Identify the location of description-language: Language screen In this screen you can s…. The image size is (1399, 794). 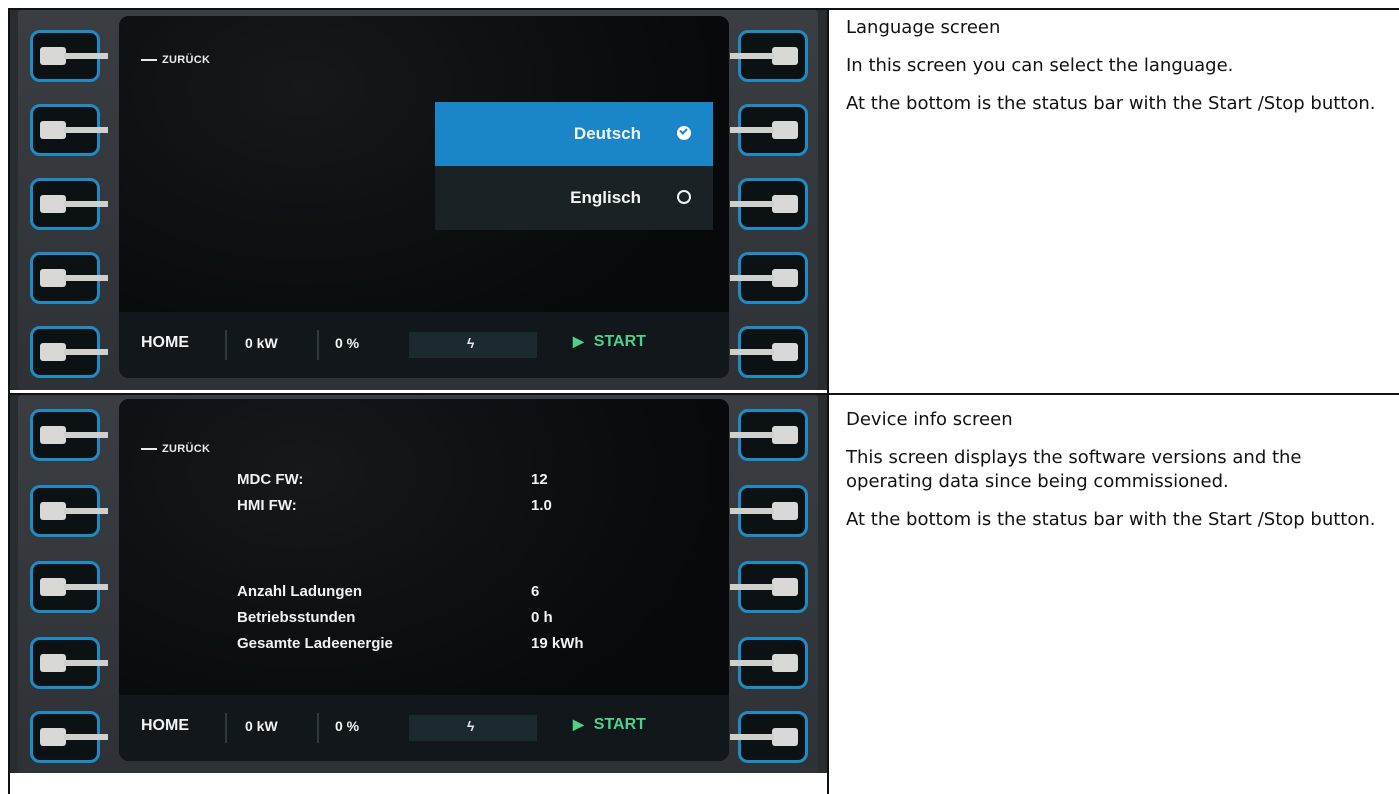
(1116, 66).